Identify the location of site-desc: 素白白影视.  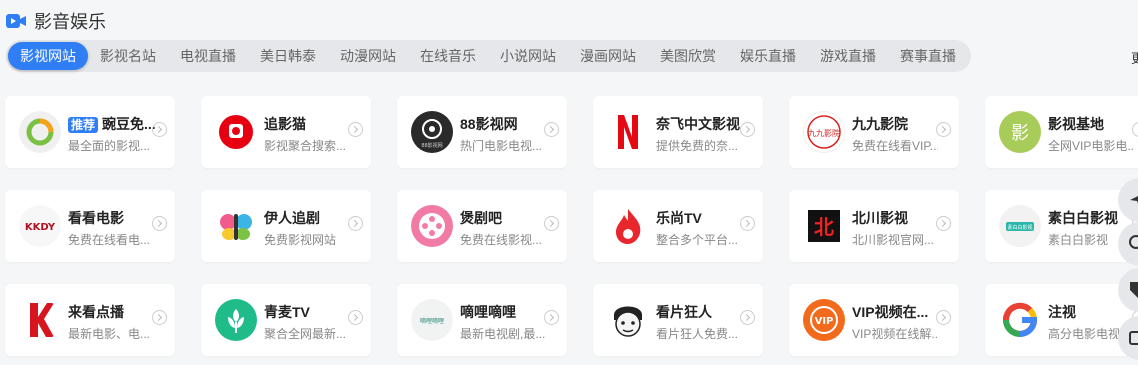
(1078, 240).